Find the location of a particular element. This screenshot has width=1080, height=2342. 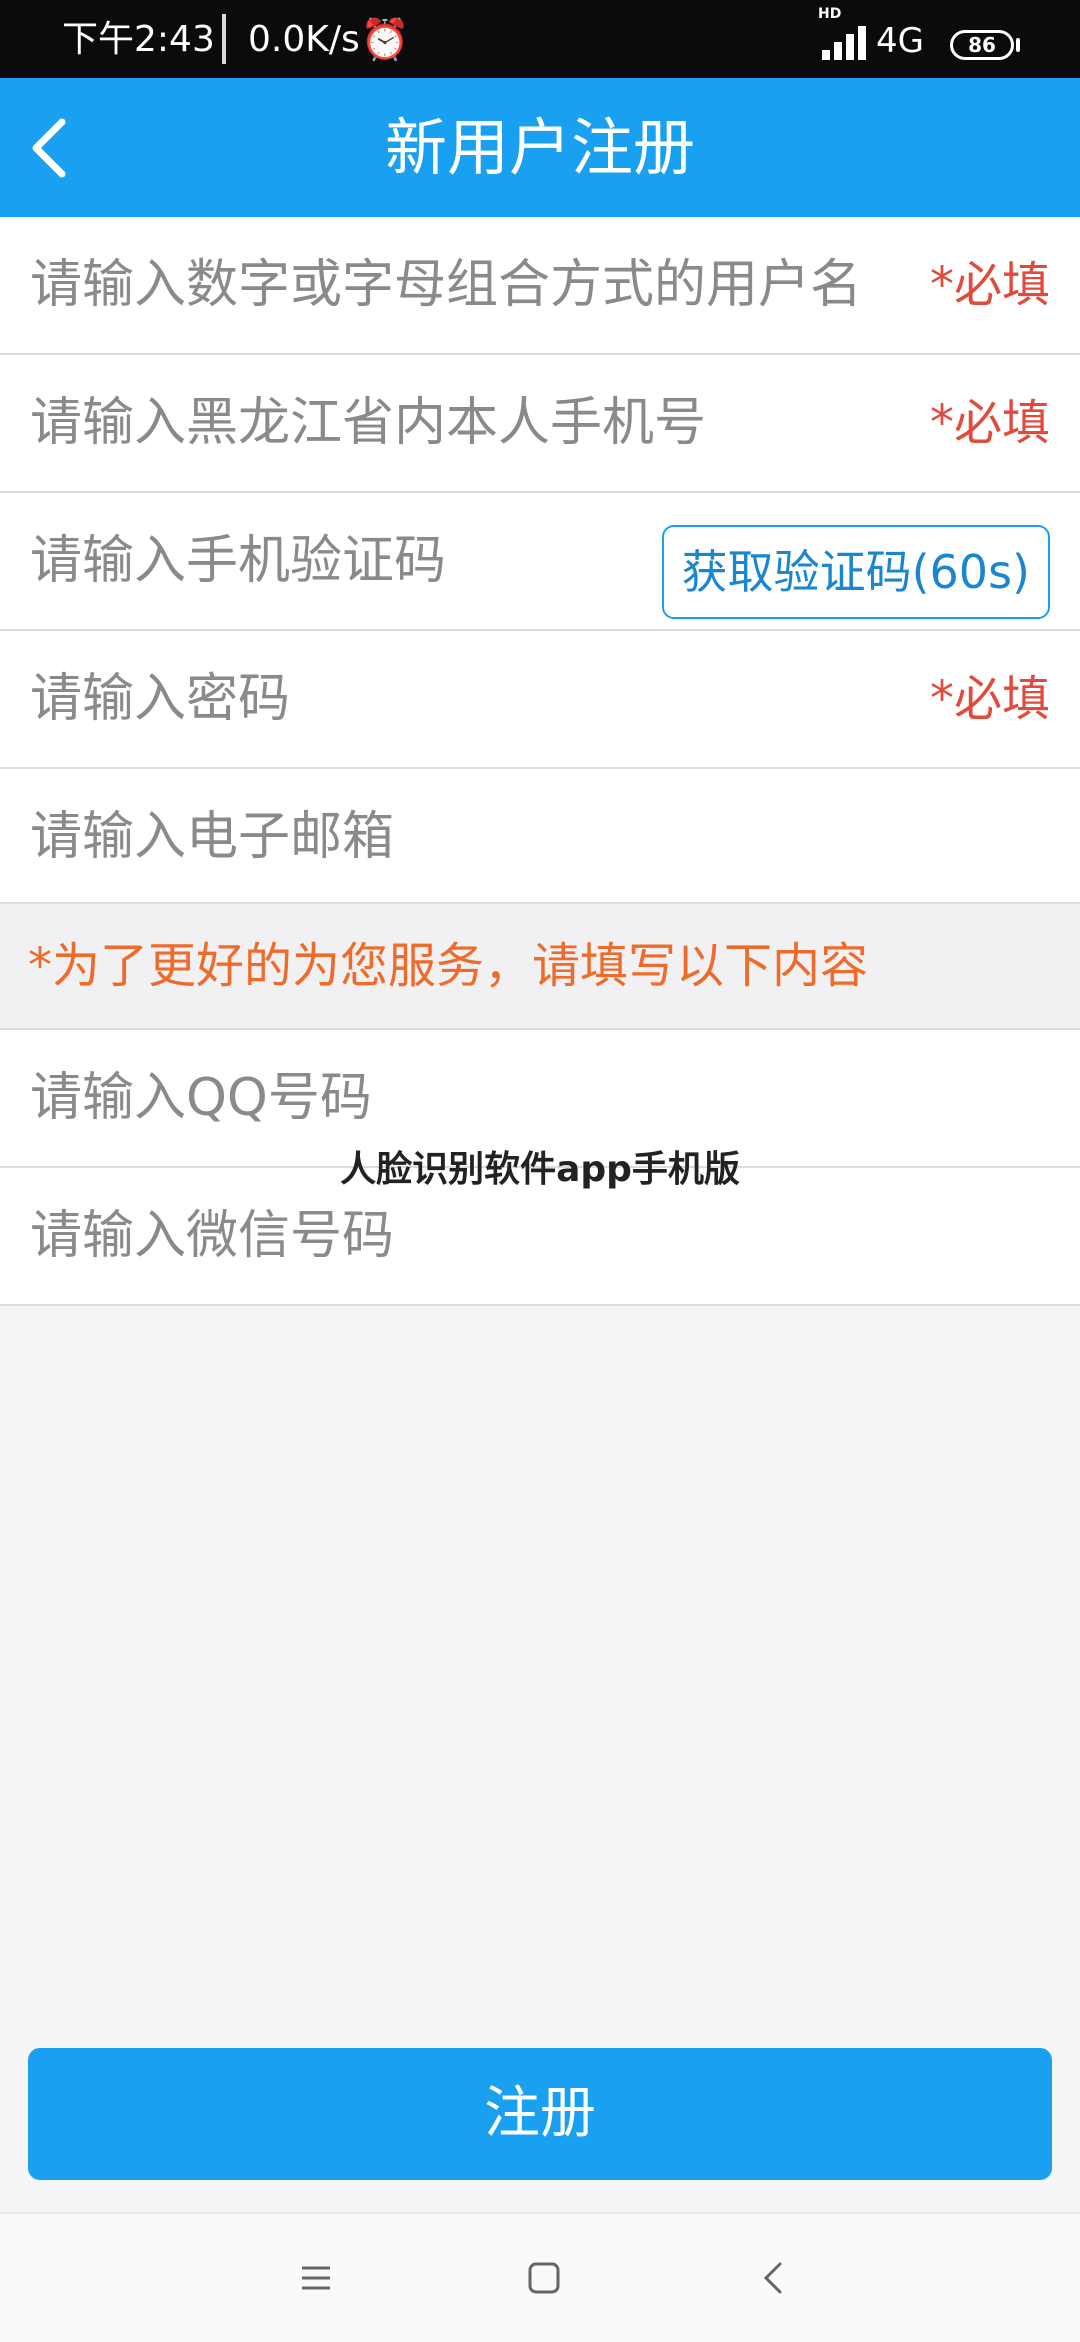

network-speed: 0.0K/s is located at coordinates (304, 39).